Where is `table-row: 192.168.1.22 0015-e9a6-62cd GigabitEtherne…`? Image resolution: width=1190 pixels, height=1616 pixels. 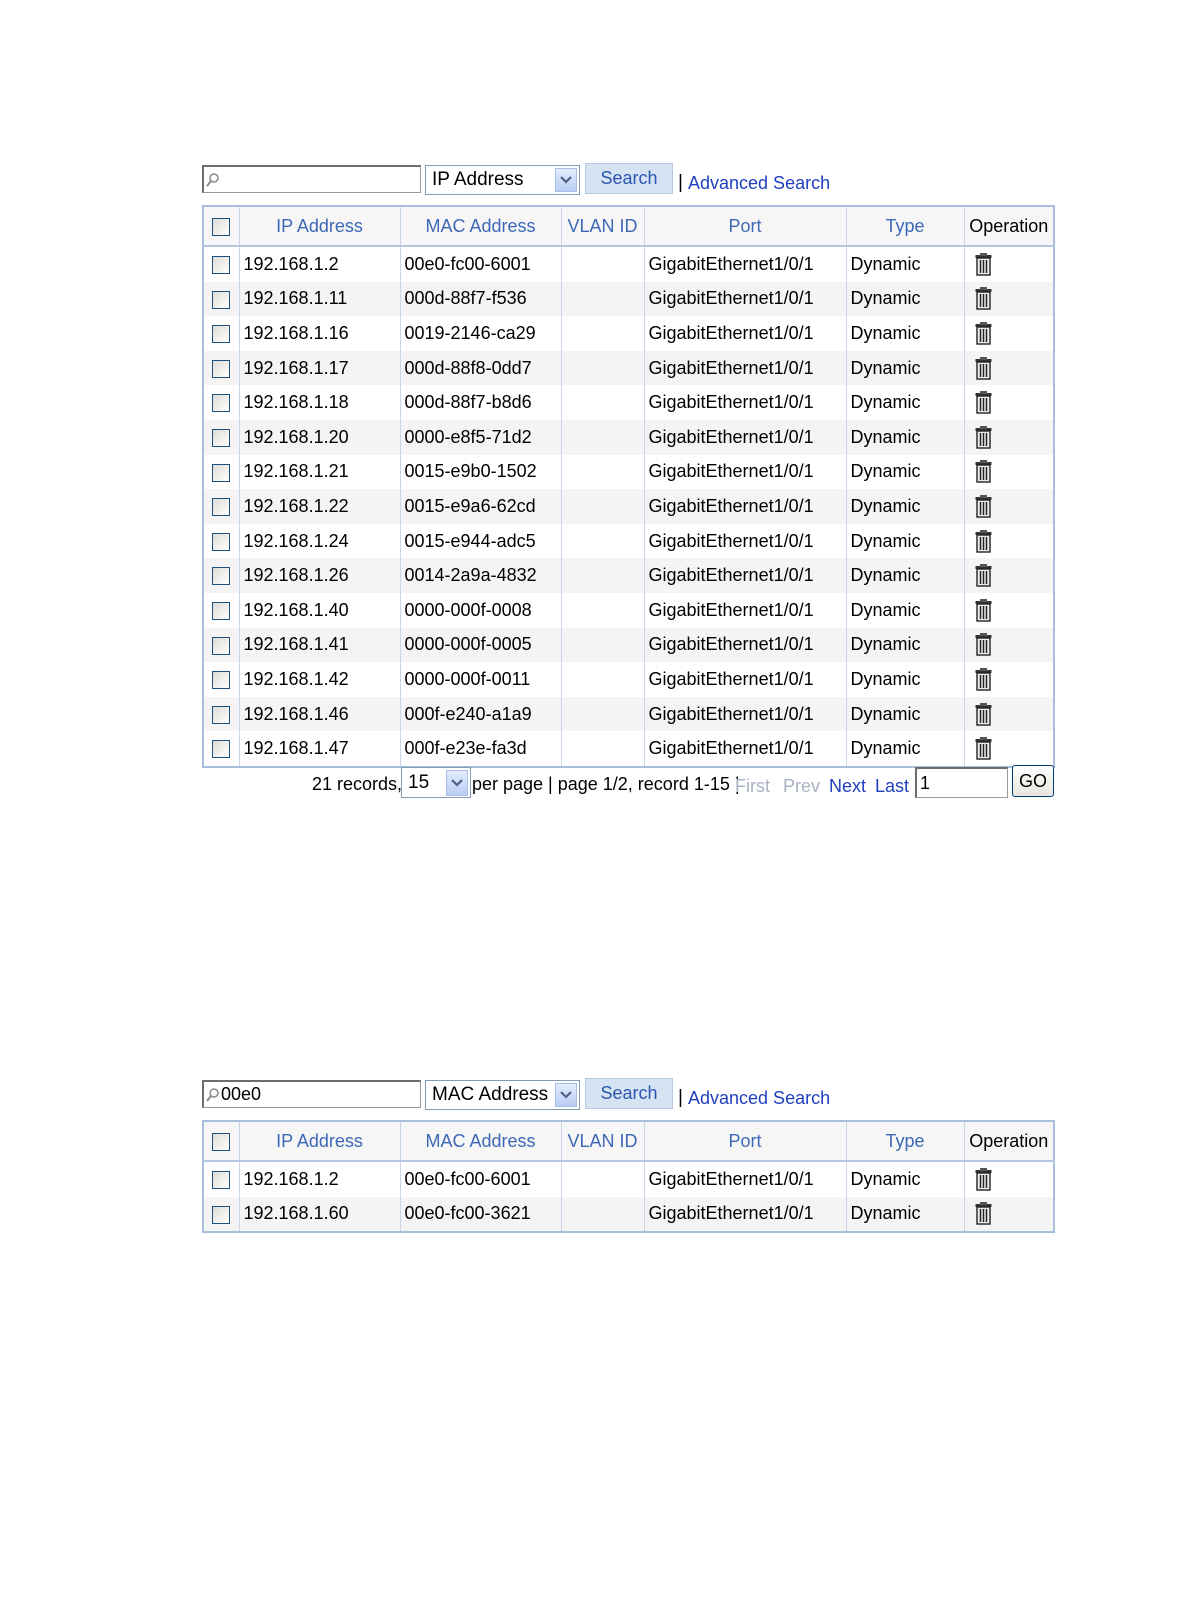
table-row: 192.168.1.22 0015-e9a6-62cd GigabitEtherne… is located at coordinates (629, 506).